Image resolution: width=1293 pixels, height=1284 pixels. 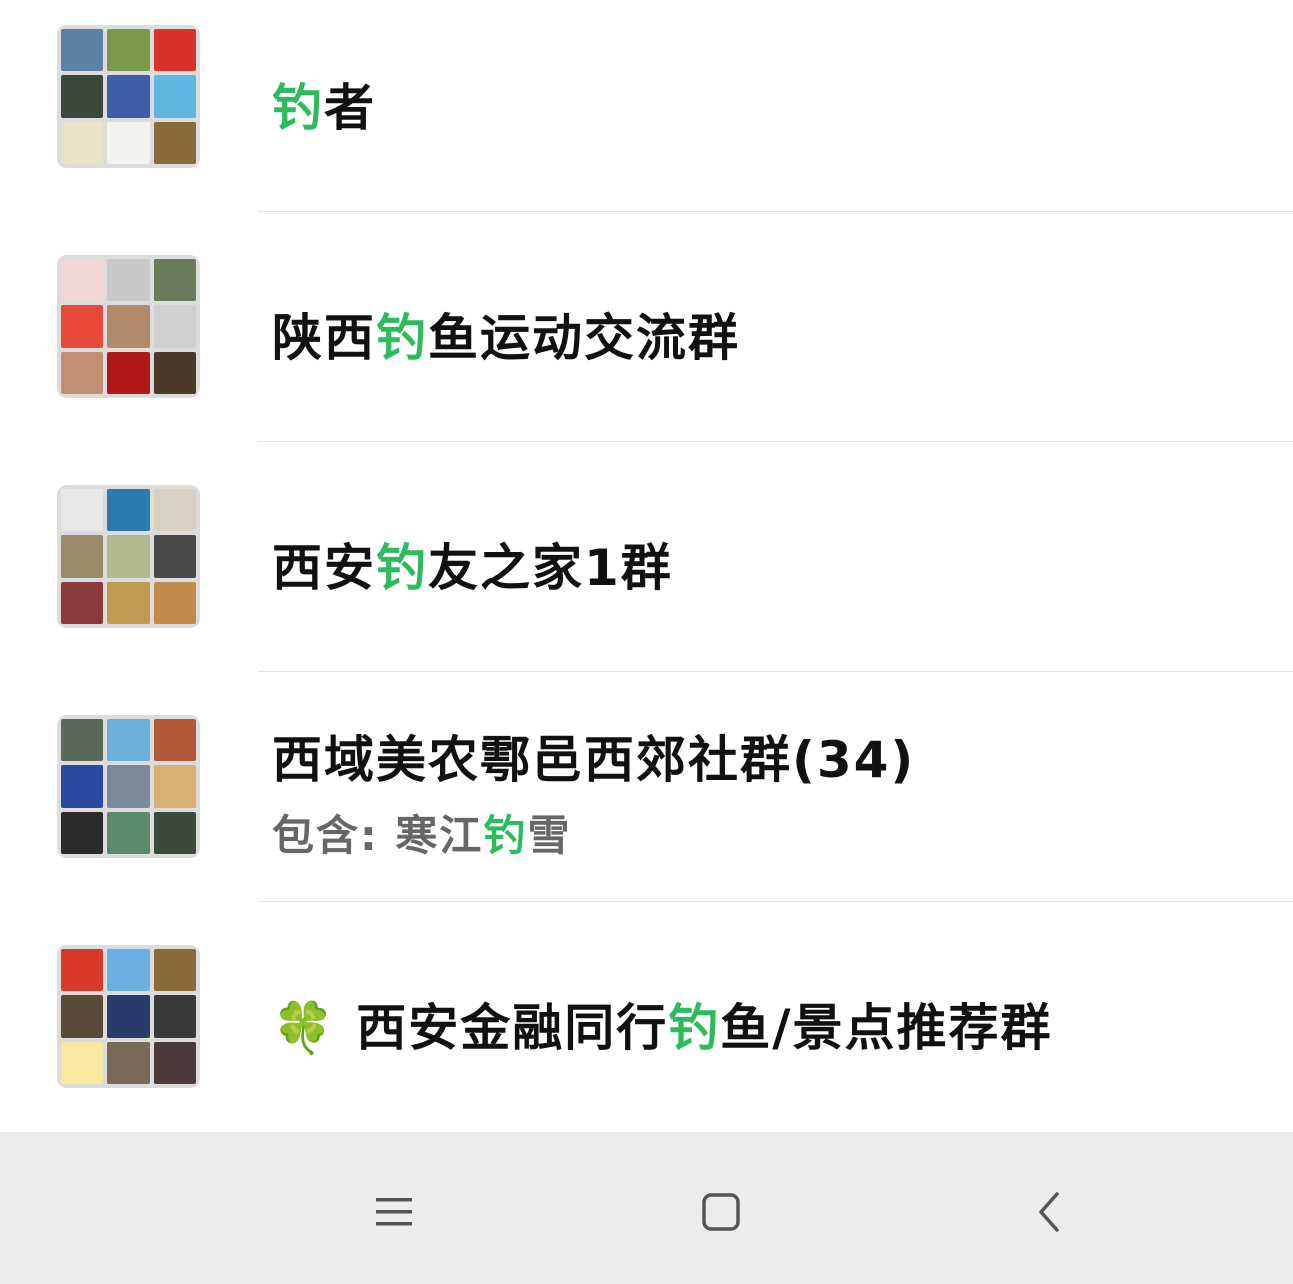 I want to click on name-part: 西安金融同行, so click(x=512, y=1028).